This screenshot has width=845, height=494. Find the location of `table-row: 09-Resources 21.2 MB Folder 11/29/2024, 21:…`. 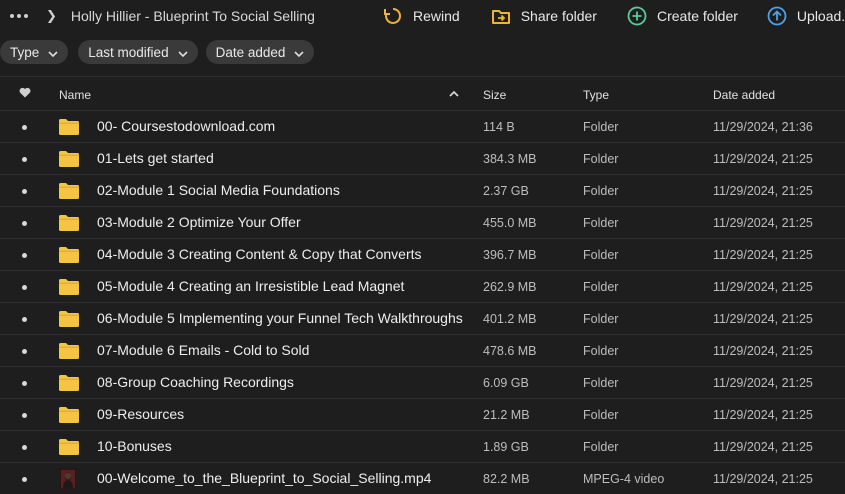

table-row: 09-Resources 21.2 MB Folder 11/29/2024, 21:… is located at coordinates (422, 414).